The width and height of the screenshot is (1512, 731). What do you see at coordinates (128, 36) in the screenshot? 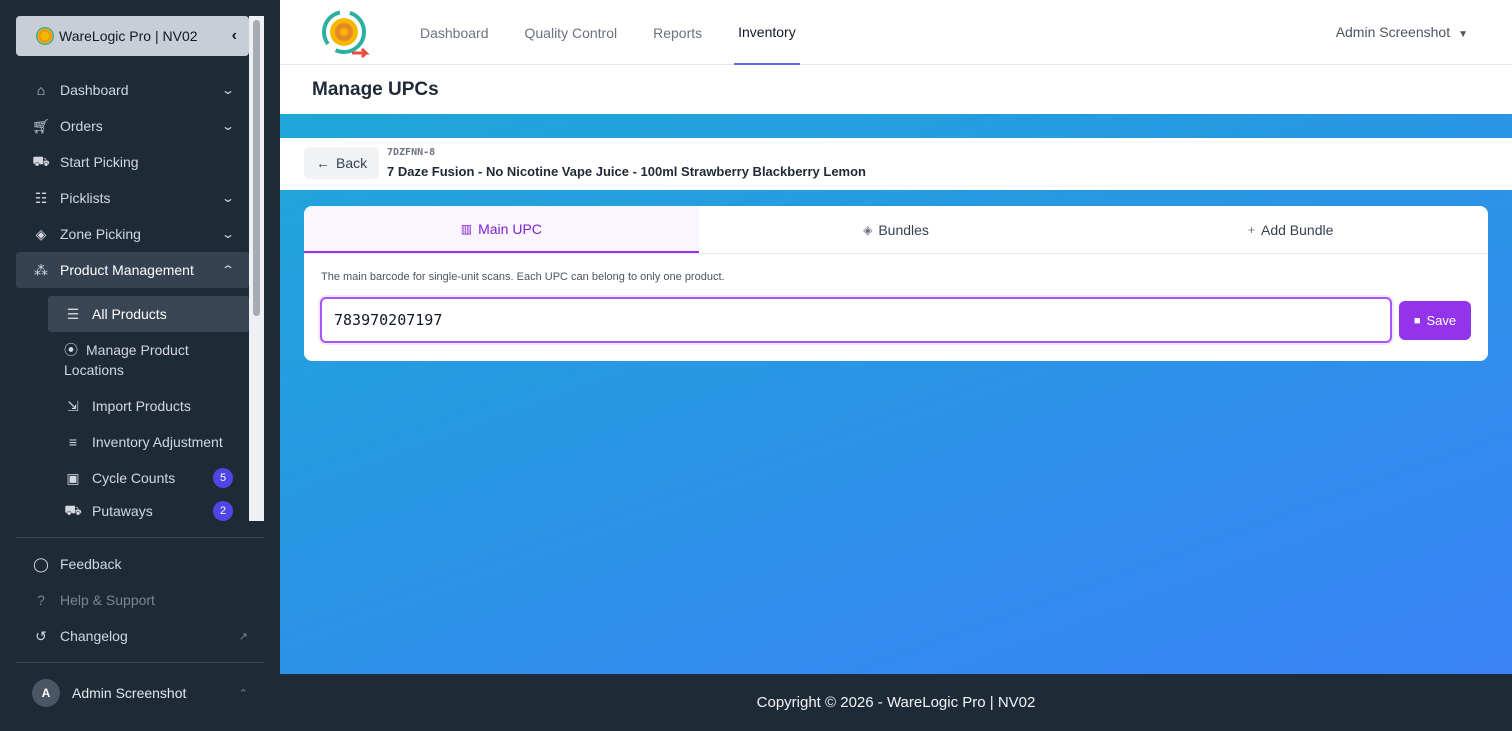
I see `brand-title: WareLogic Pro | NV02` at bounding box center [128, 36].